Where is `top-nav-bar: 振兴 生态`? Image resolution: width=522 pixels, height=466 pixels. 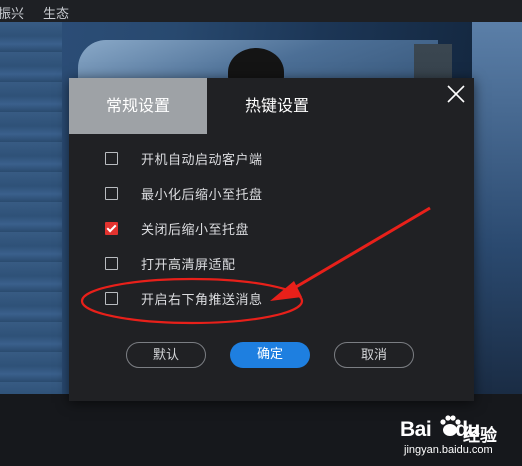
top-nav-bar: 振兴 生态 is located at coordinates (261, 11).